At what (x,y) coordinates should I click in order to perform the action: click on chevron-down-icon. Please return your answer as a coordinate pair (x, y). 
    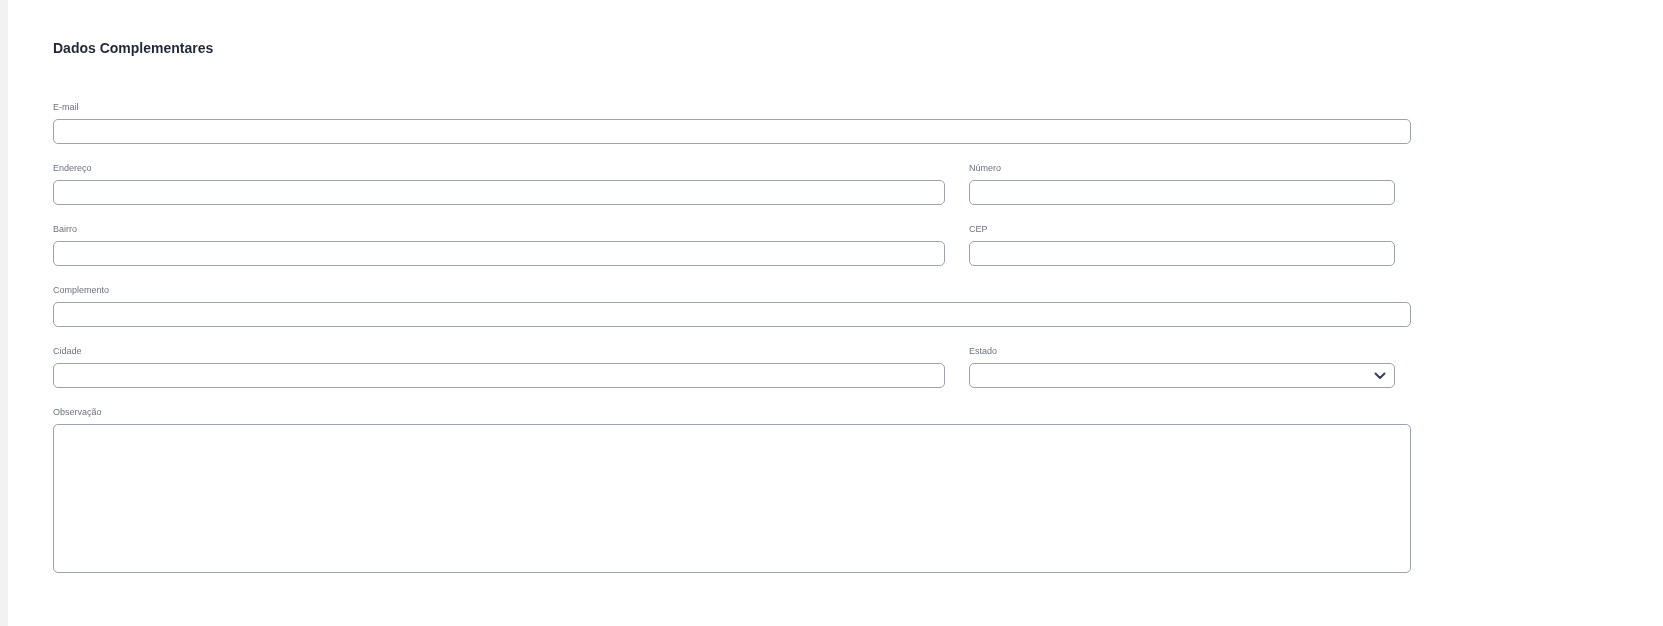
    Looking at the image, I should click on (1380, 375).